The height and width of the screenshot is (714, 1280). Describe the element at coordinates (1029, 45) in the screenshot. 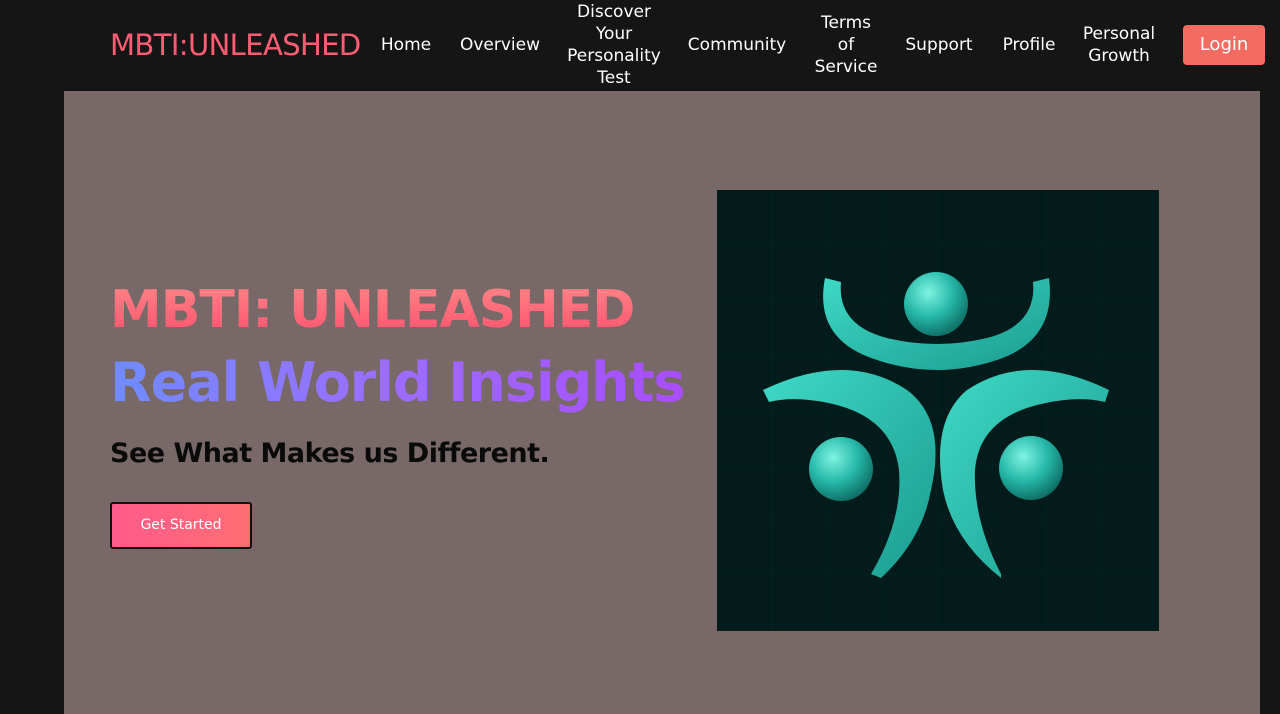

I see `nav-profile: Profile` at that location.